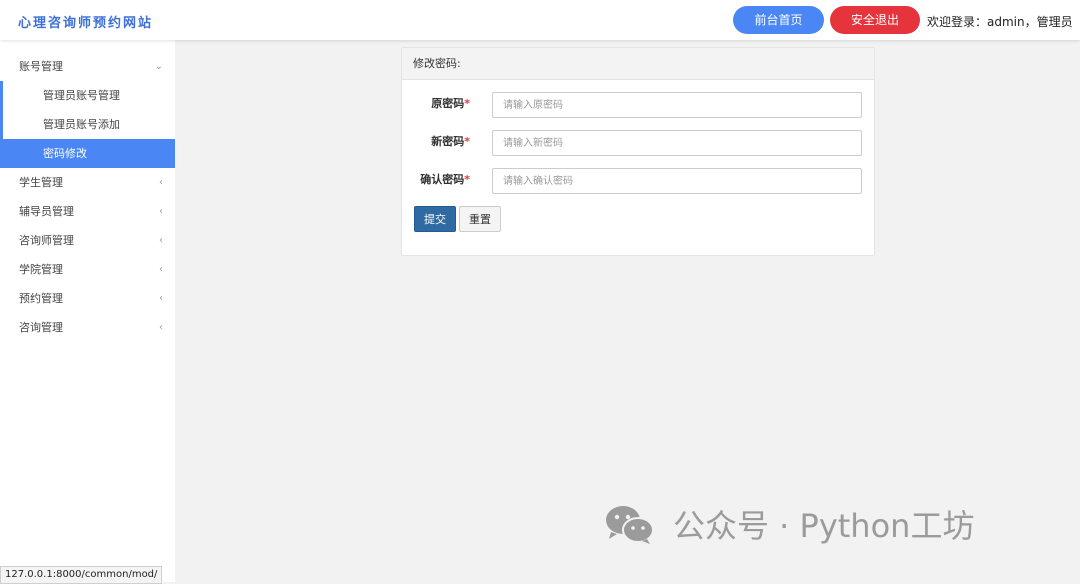 The height and width of the screenshot is (584, 1080). Describe the element at coordinates (85, 21) in the screenshot. I see `site-brand: 心理咨询师预约网站` at that location.